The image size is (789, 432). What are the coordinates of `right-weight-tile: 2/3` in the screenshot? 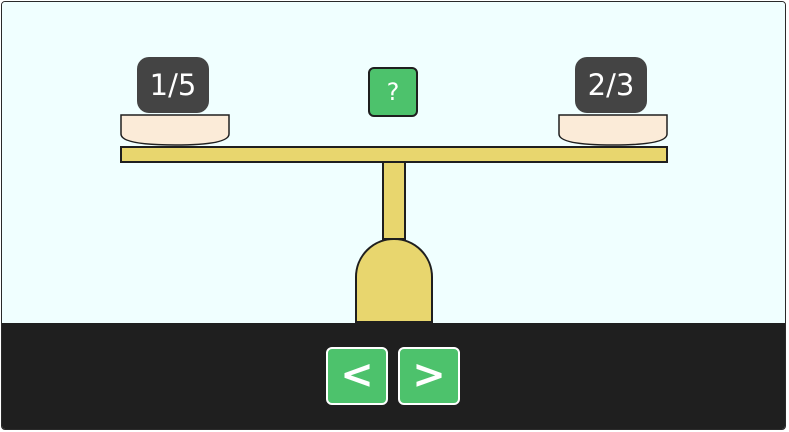 It's located at (611, 85).